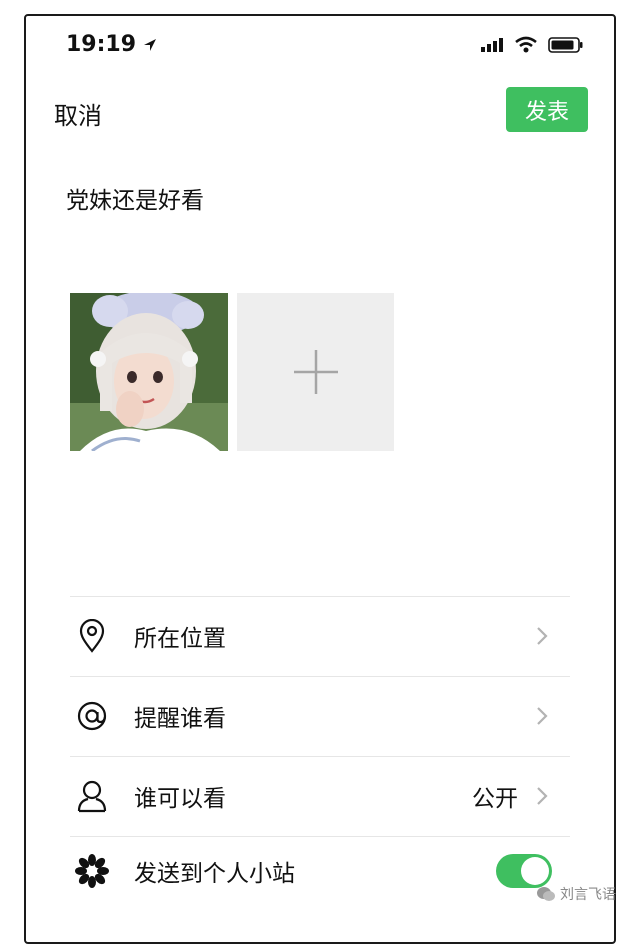  What do you see at coordinates (320, 636) in the screenshot?
I see `option-location: 所在位置` at bounding box center [320, 636].